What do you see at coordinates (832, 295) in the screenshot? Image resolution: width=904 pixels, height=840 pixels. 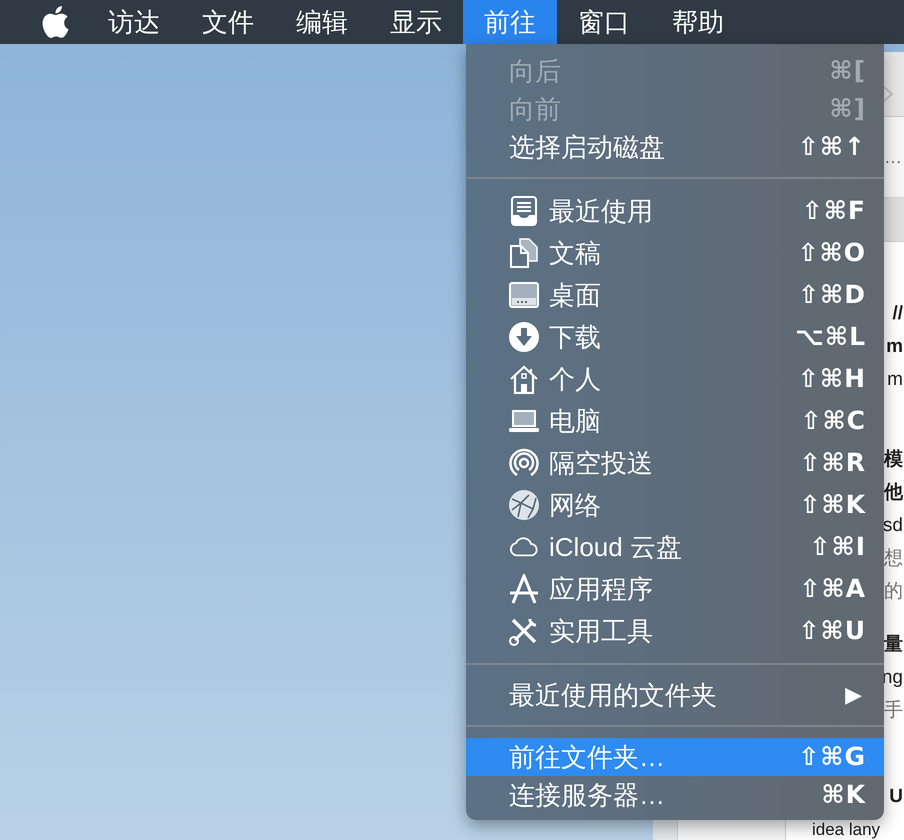 I see `shortcut-label: ⇧⌘D` at bounding box center [832, 295].